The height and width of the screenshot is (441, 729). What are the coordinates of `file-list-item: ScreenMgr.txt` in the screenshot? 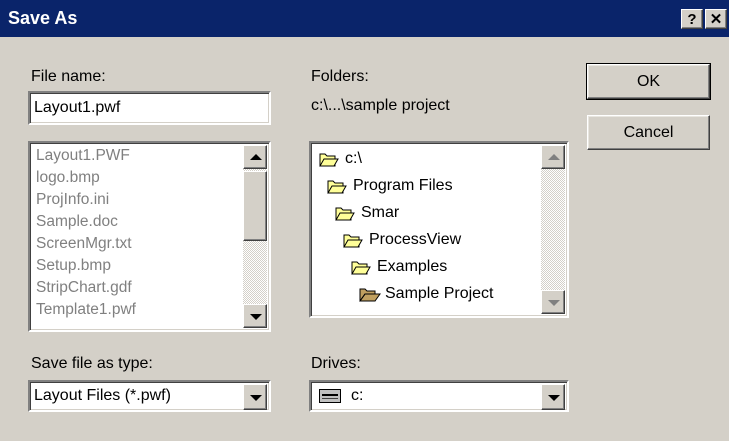 It's located at (84, 244).